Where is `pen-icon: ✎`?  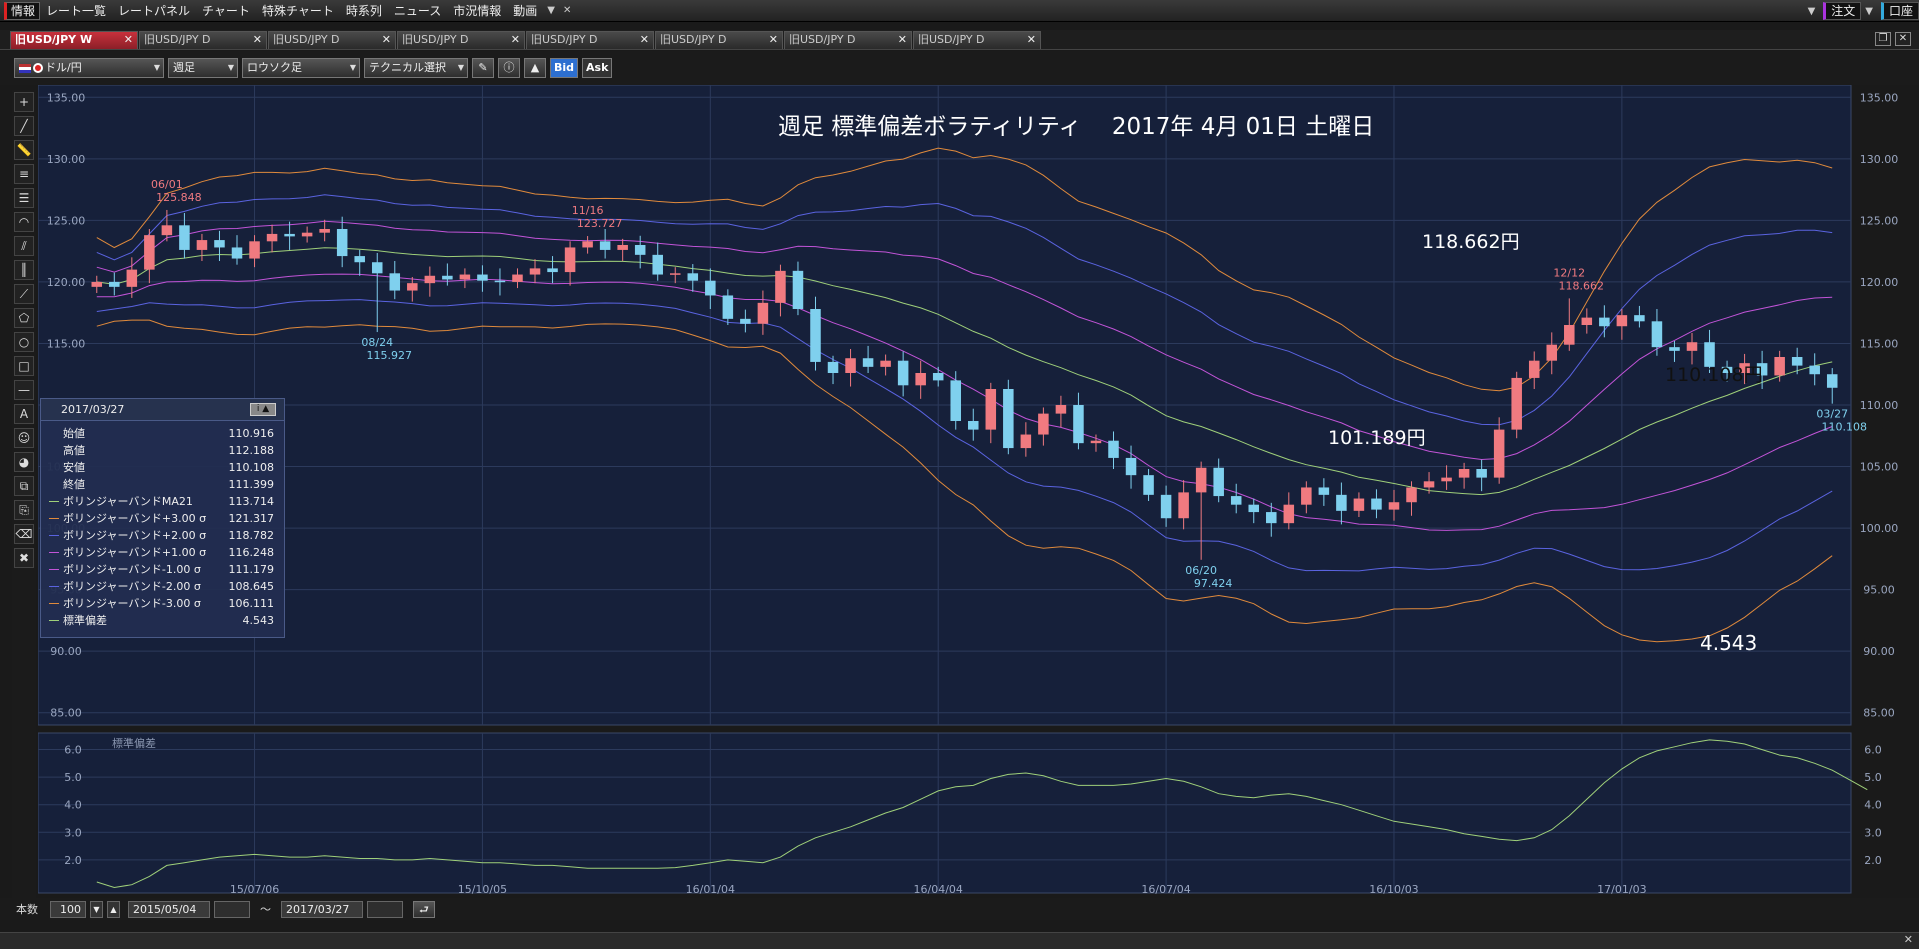
pen-icon: ✎ is located at coordinates (483, 68).